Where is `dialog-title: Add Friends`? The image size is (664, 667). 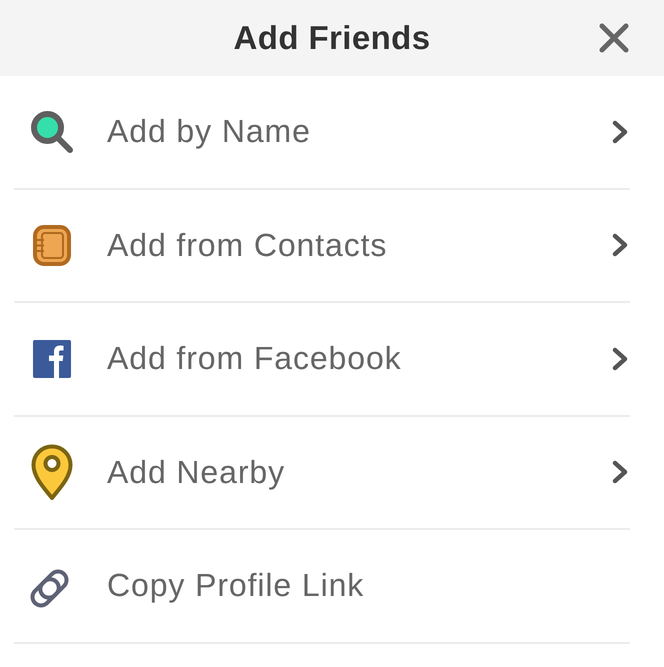 dialog-title: Add Friends is located at coordinates (332, 38).